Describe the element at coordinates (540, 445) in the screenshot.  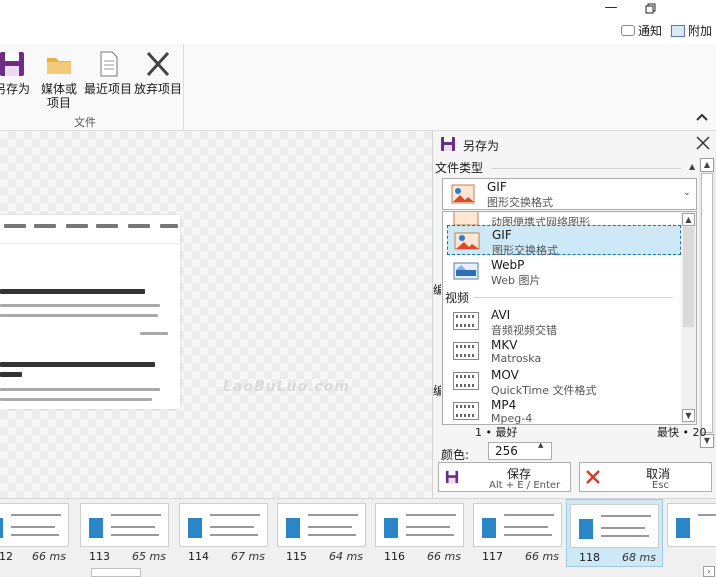
I see `increment-icon: ▲` at that location.